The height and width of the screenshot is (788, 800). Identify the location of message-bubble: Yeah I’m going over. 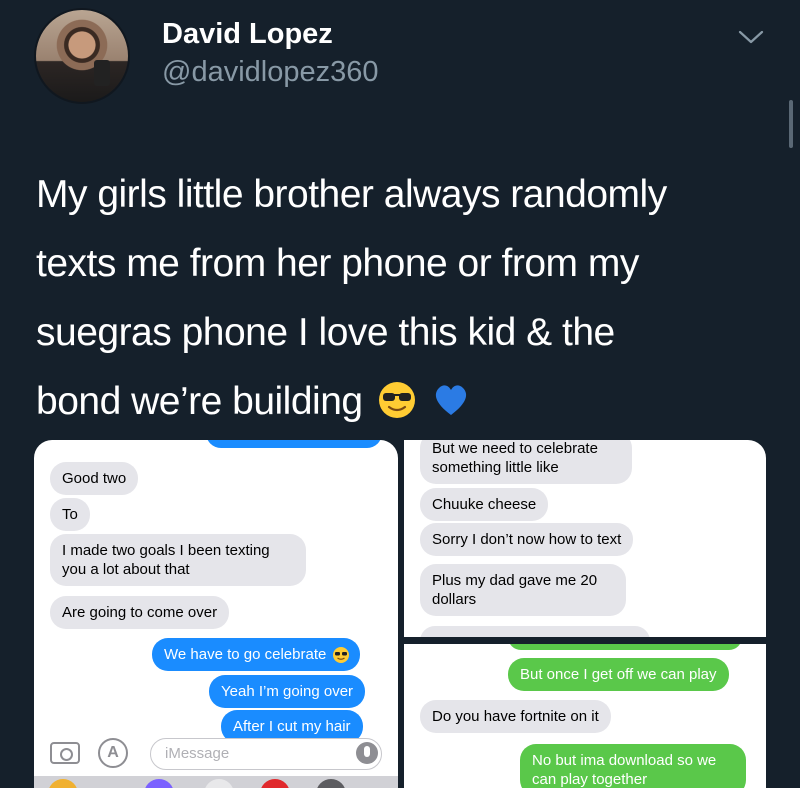
(287, 691).